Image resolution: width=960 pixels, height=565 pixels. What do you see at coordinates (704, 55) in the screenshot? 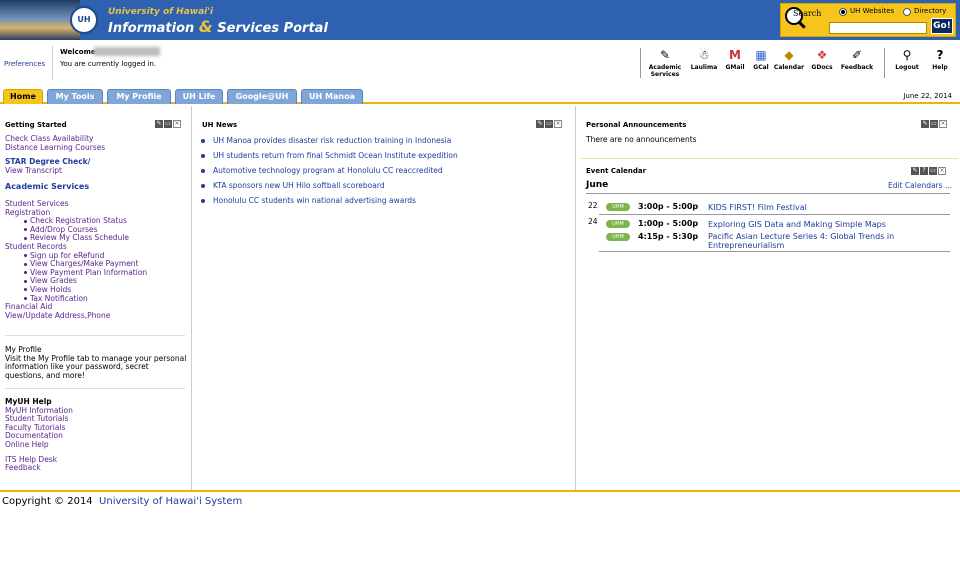
I see `laulima-icon: ☃` at bounding box center [704, 55].